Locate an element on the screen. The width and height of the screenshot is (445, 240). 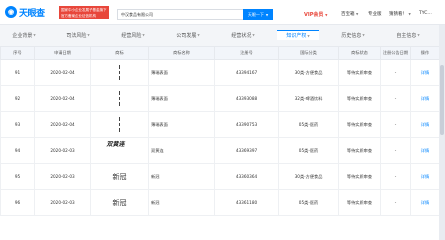
table-header-row: 序号 申请日期 商标 商标名称 注册号 国际分类 商标状态 注册公告日期 操作 is located at coordinates (220, 53).